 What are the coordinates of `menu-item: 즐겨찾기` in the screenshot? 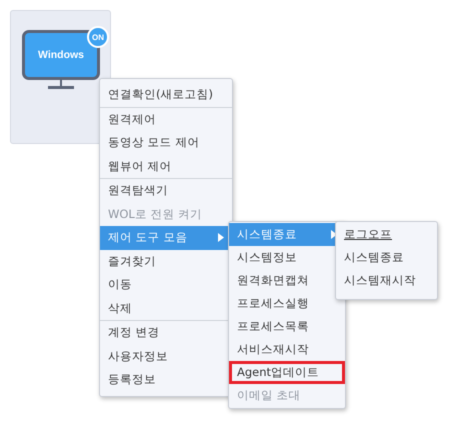 It's located at (166, 261).